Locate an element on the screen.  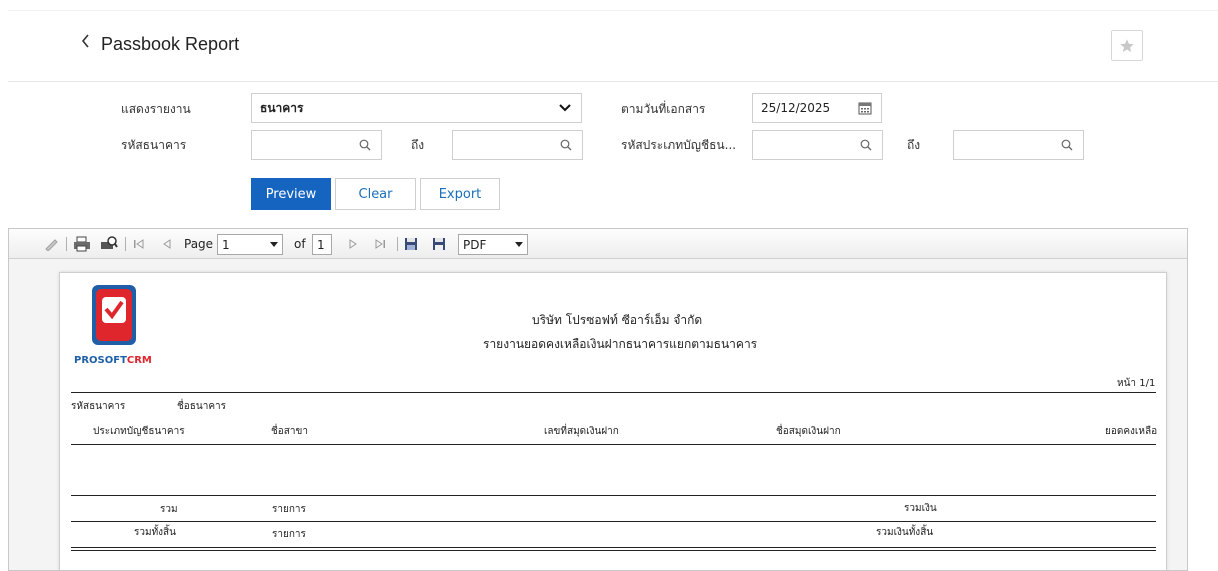
bank-code-from-input is located at coordinates (316, 145).